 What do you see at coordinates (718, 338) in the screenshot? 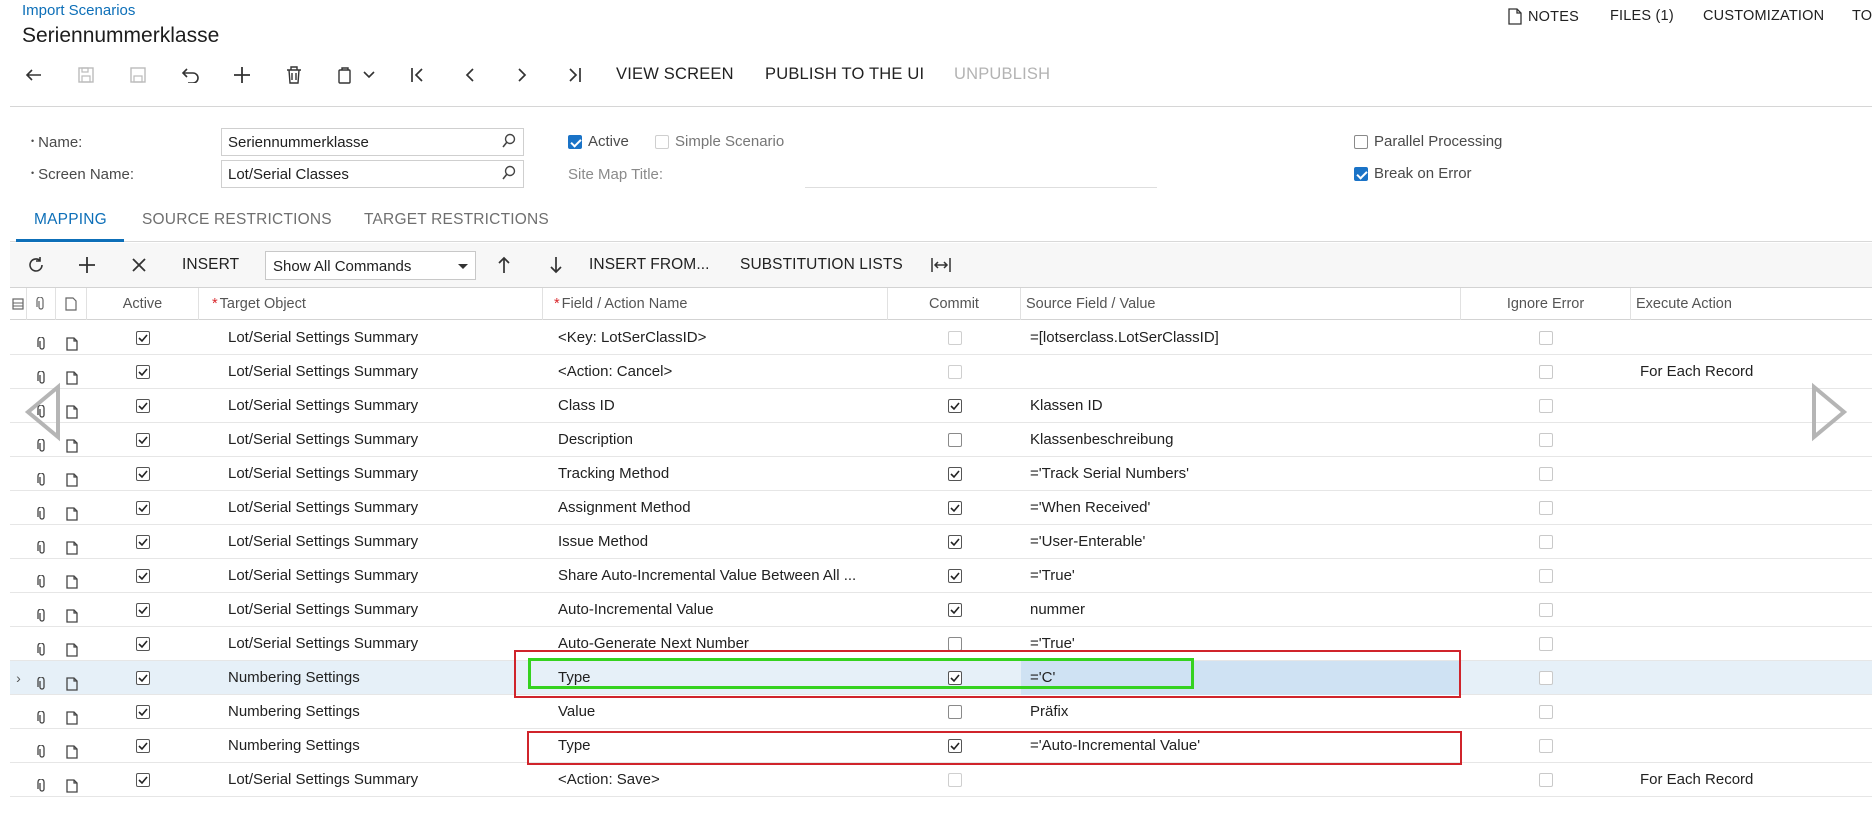
I see `field-action-cell: <Key: LotSerClassID>` at bounding box center [718, 338].